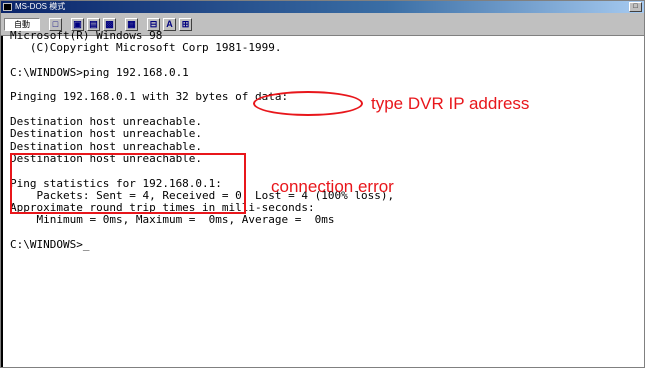 The width and height of the screenshot is (645, 368). What do you see at coordinates (450, 103) in the screenshot?
I see `ip-annotation-label: type DVR IP address` at bounding box center [450, 103].